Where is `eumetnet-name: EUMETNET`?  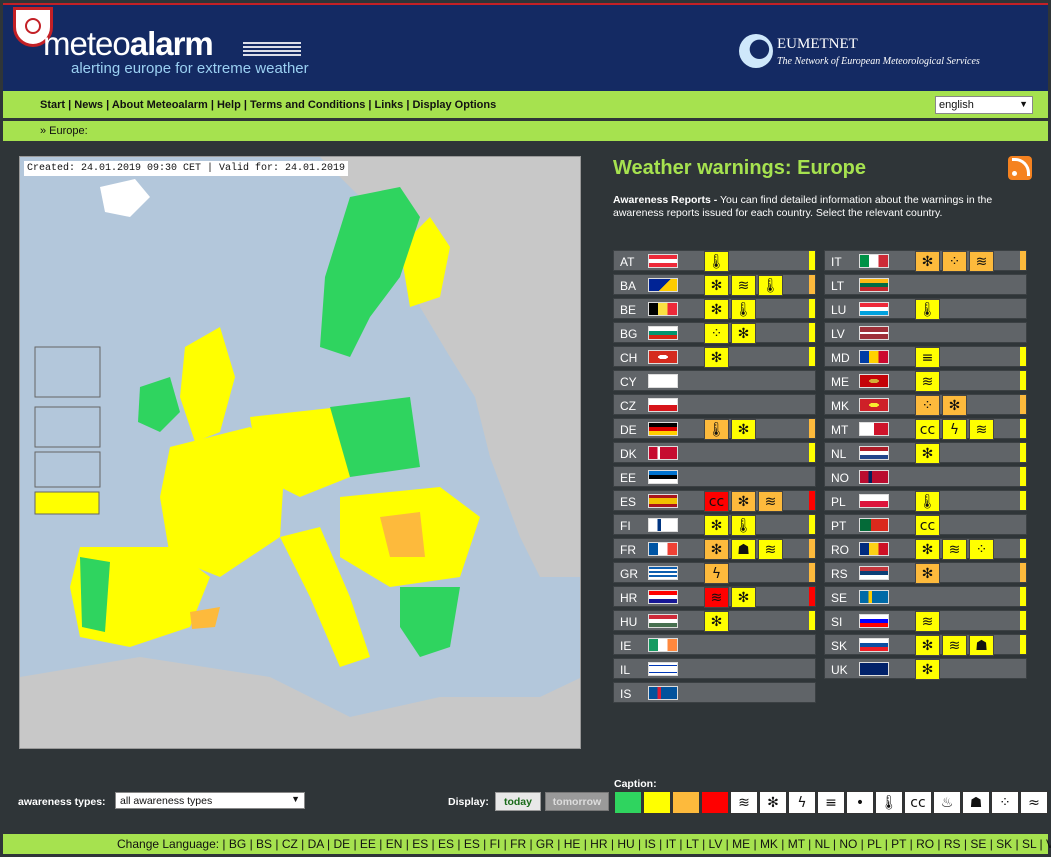 eumetnet-name: EUMETNET is located at coordinates (817, 44).